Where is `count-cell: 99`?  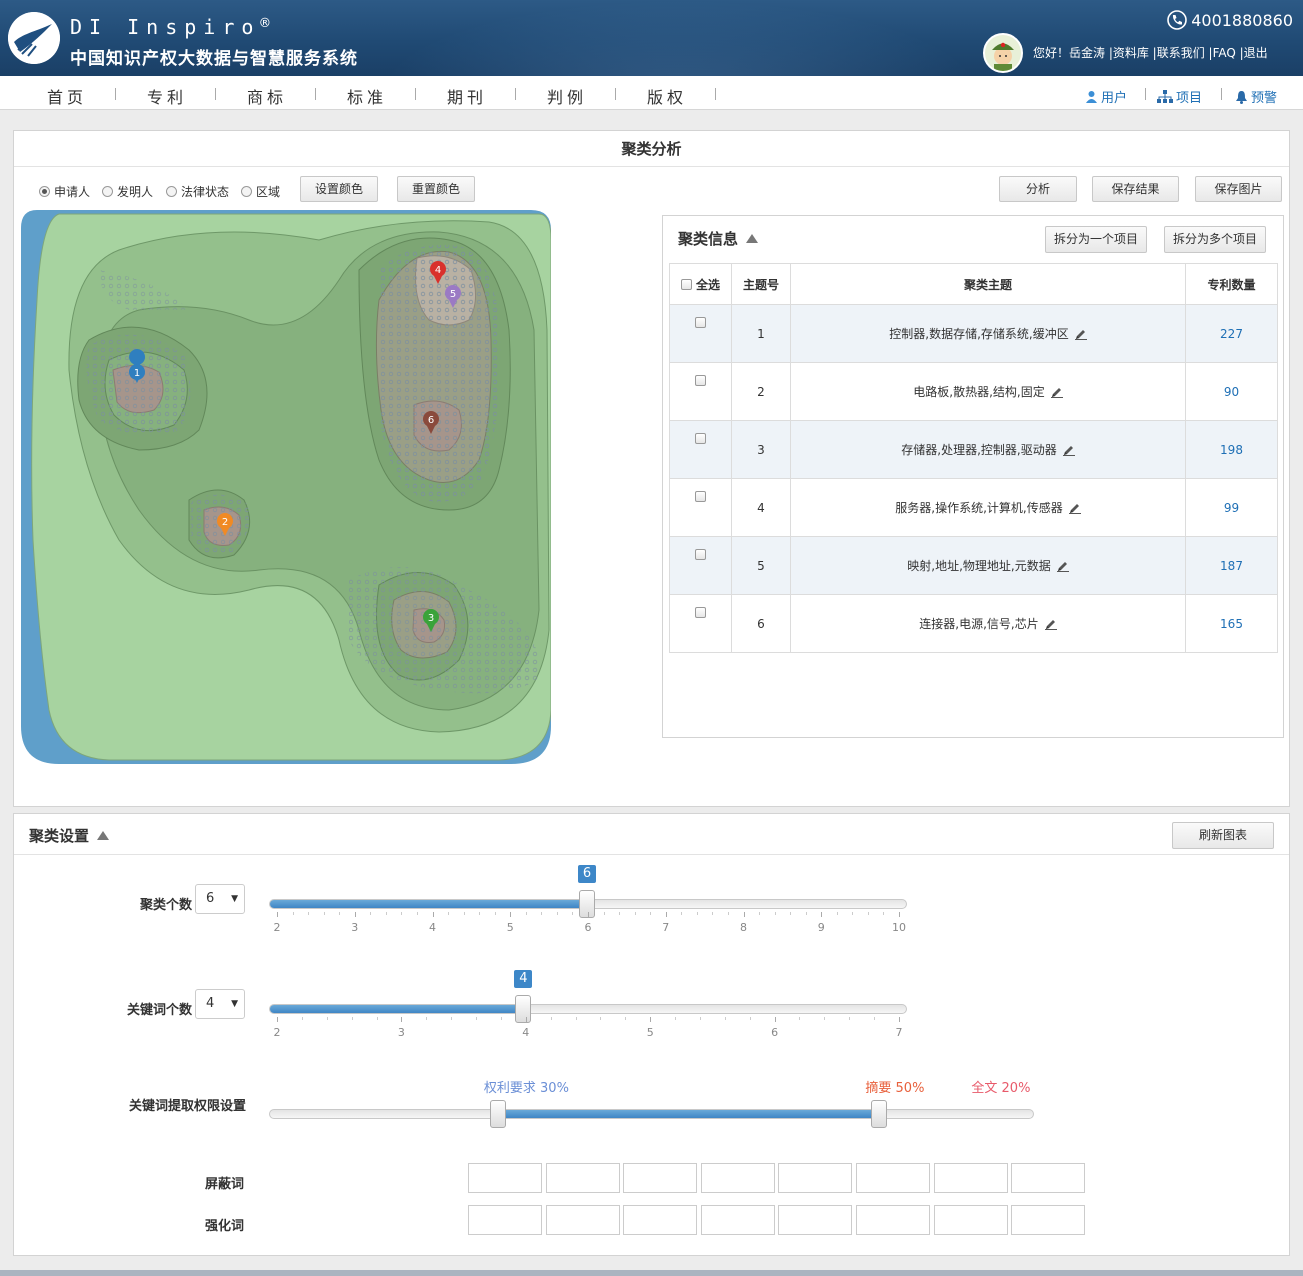 count-cell: 99 is located at coordinates (1231, 507).